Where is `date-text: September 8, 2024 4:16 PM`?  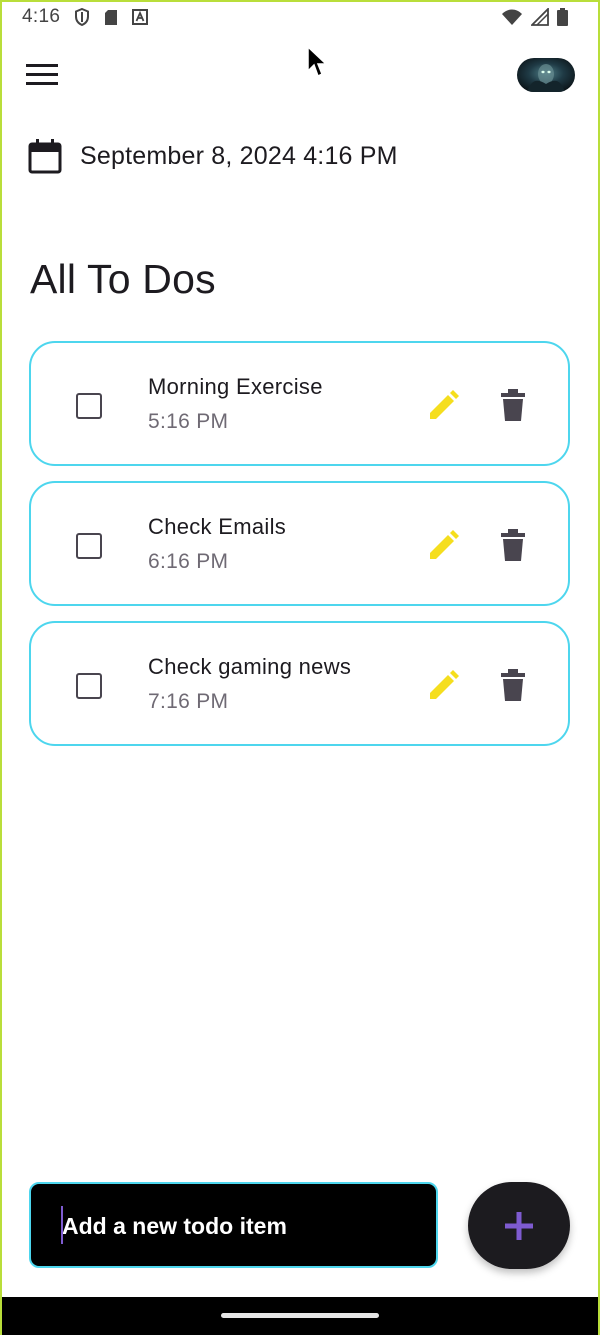
date-text: September 8, 2024 4:16 PM is located at coordinates (239, 155).